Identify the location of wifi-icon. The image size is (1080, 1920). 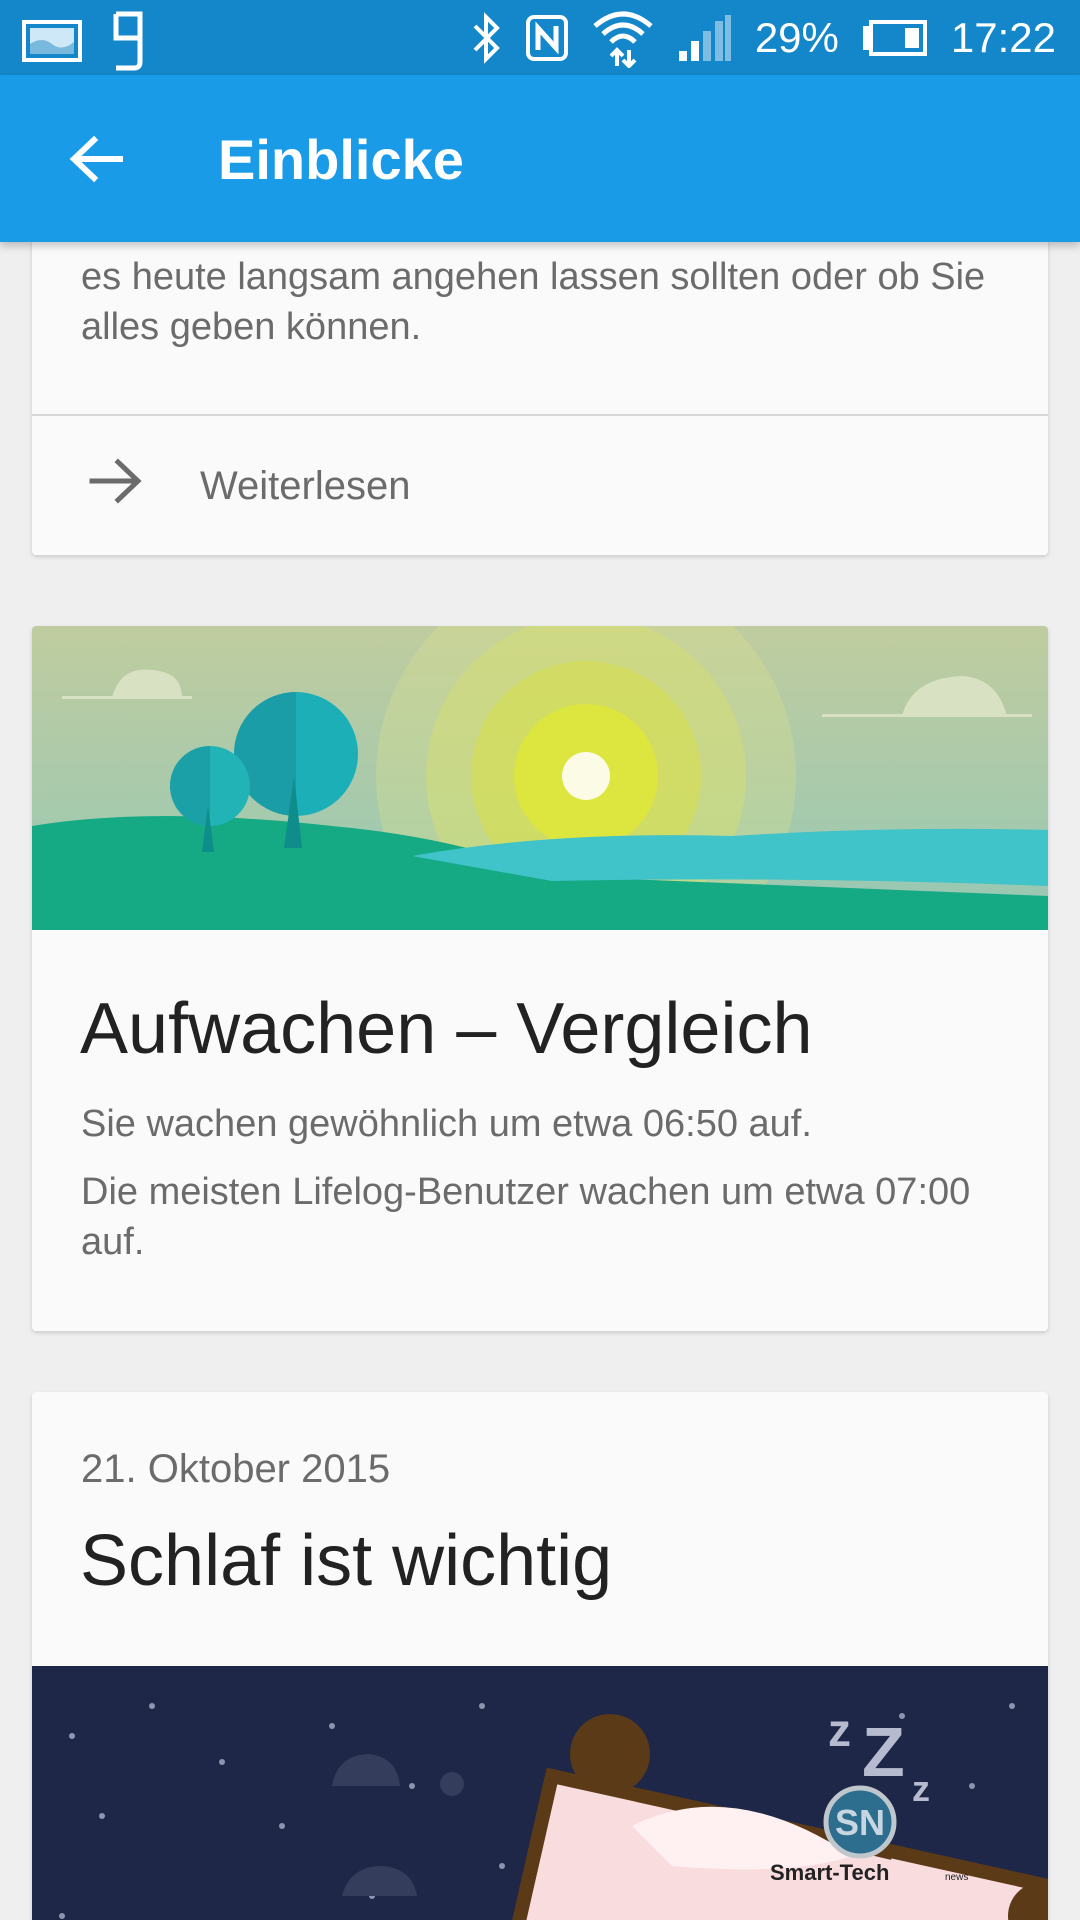
(623, 39).